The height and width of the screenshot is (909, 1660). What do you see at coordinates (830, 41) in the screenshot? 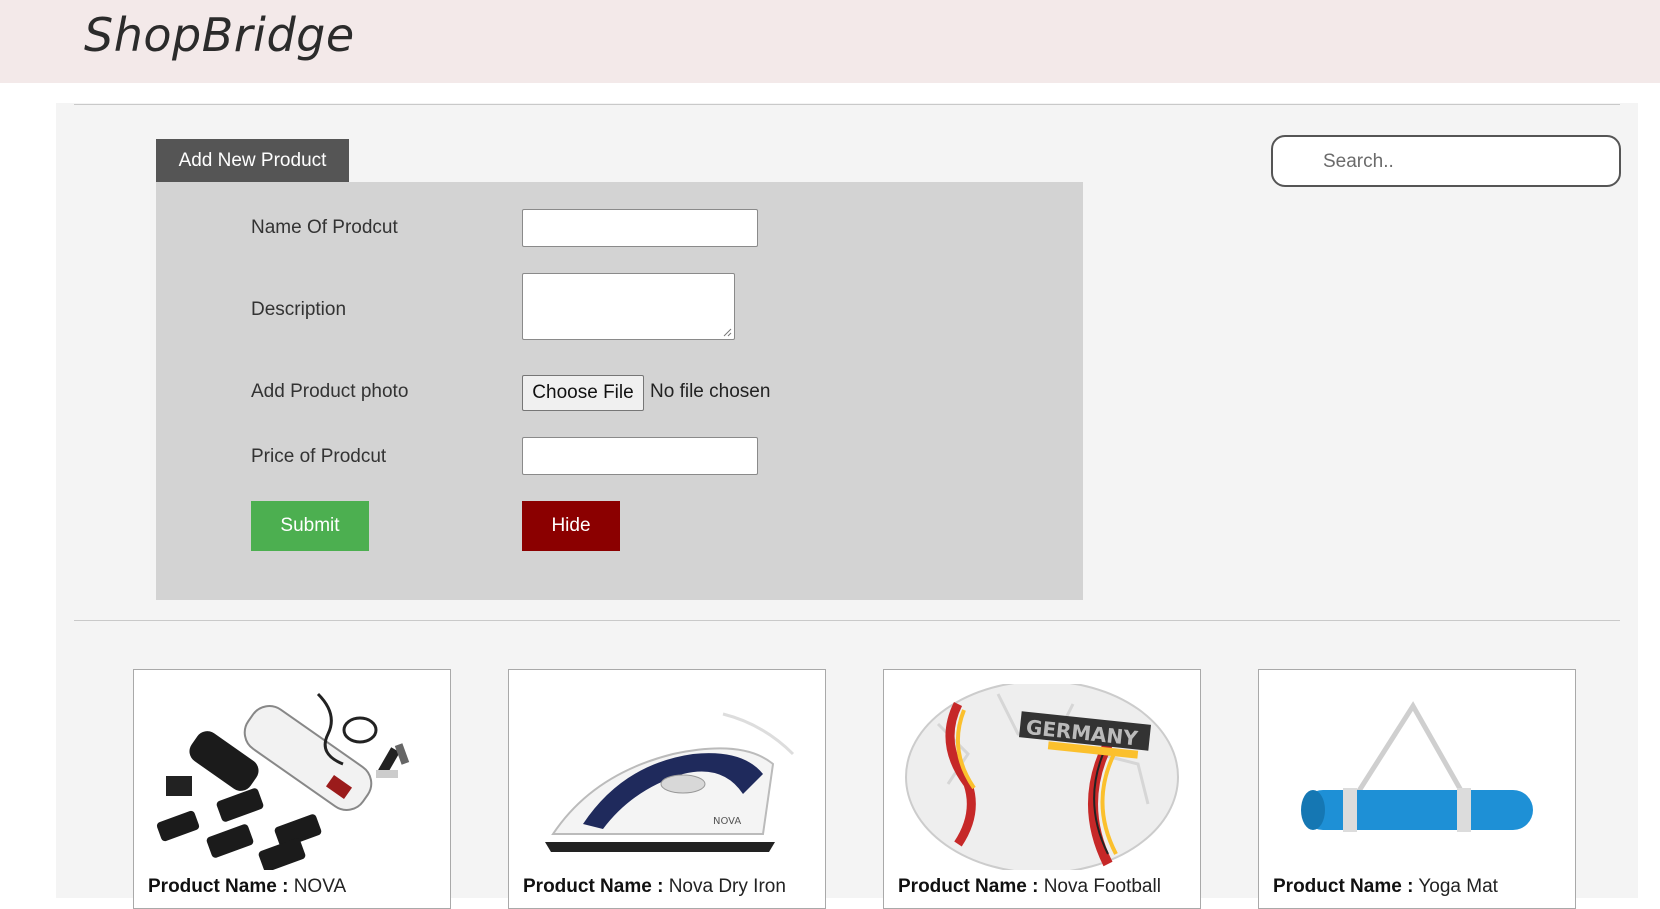
I see `top-bar: ShopBridge` at bounding box center [830, 41].